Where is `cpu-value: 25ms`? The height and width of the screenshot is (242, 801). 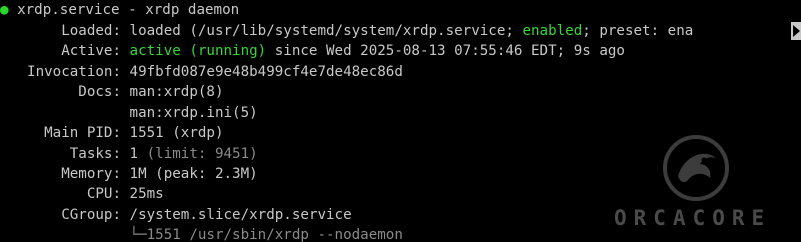 cpu-value: 25ms is located at coordinates (146, 194).